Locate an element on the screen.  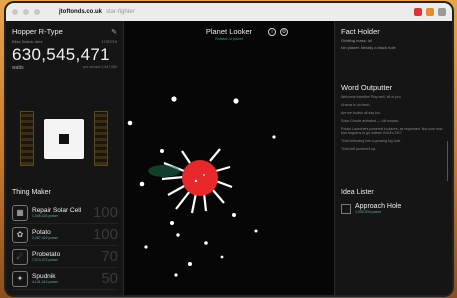
fact-line: Orbiting mass: lol is located at coordinates (356, 40).